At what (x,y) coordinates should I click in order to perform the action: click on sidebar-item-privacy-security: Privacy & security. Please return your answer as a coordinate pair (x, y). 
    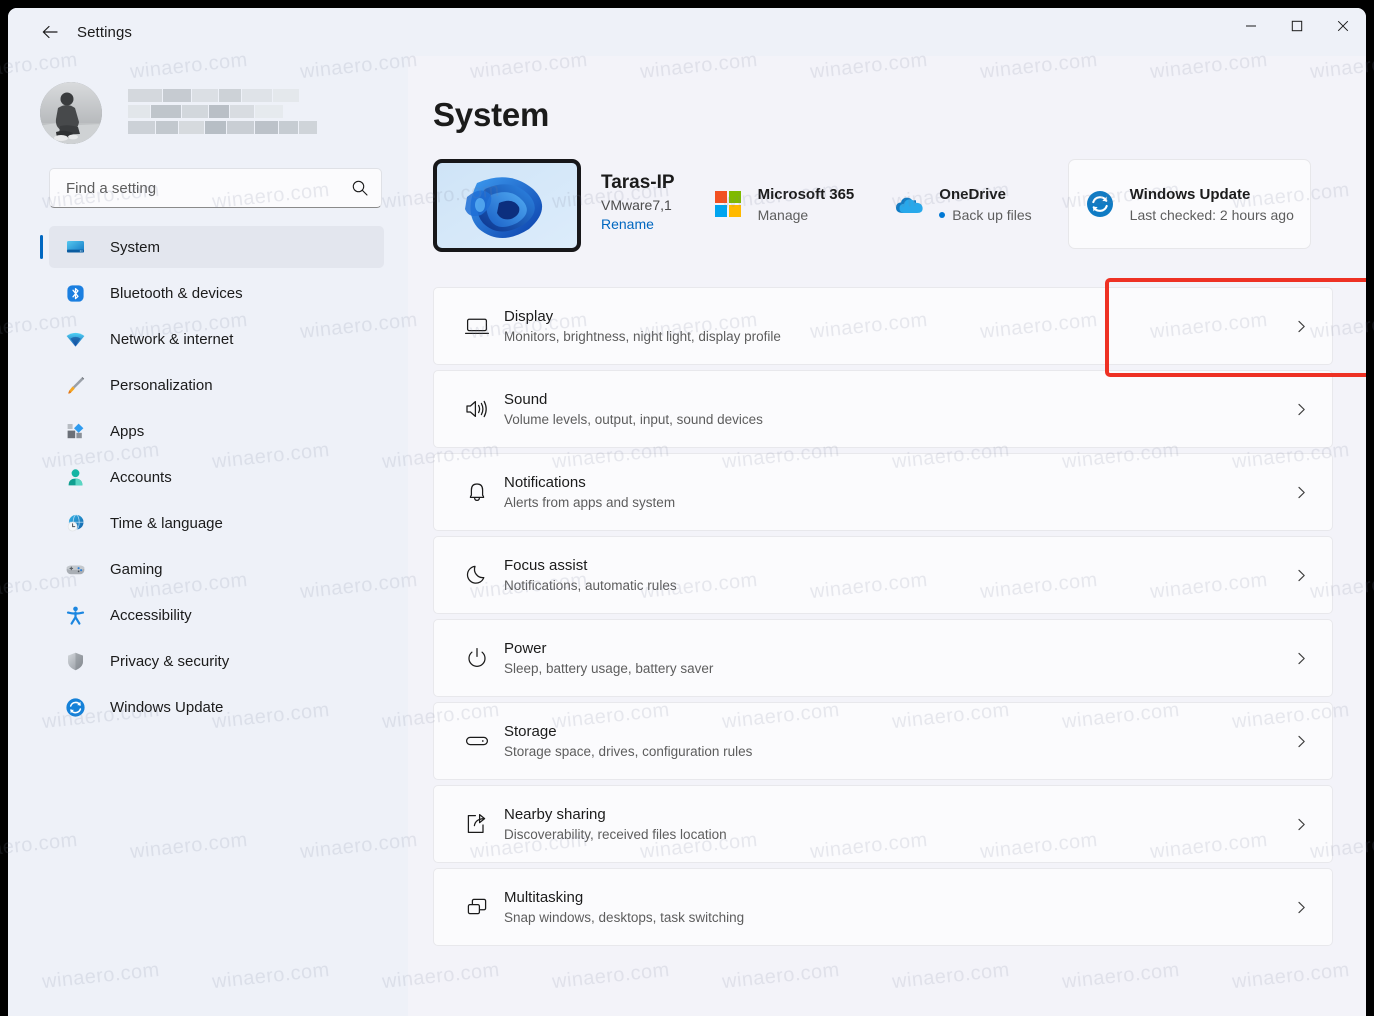
    Looking at the image, I should click on (216, 661).